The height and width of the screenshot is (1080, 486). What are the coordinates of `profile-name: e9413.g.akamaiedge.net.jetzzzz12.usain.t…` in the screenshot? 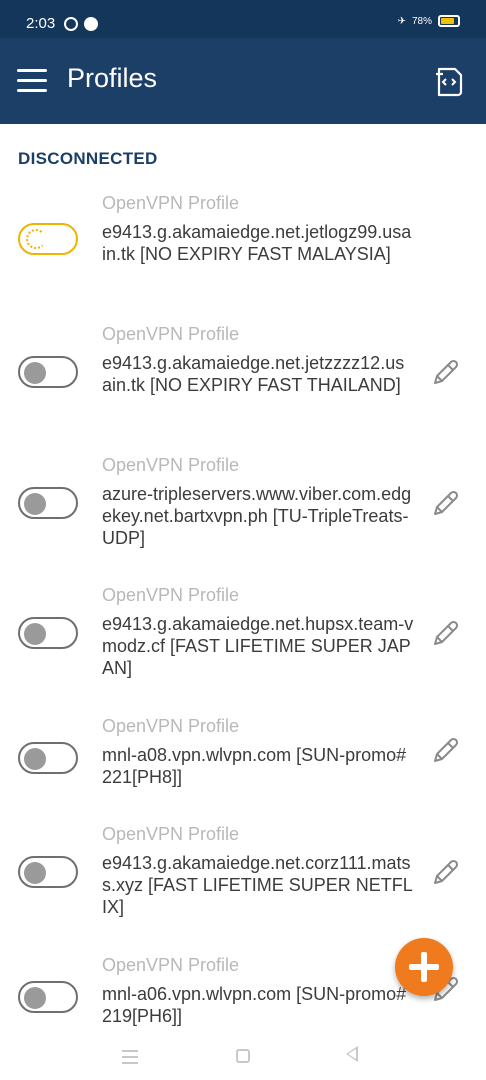 It's located at (253, 374).